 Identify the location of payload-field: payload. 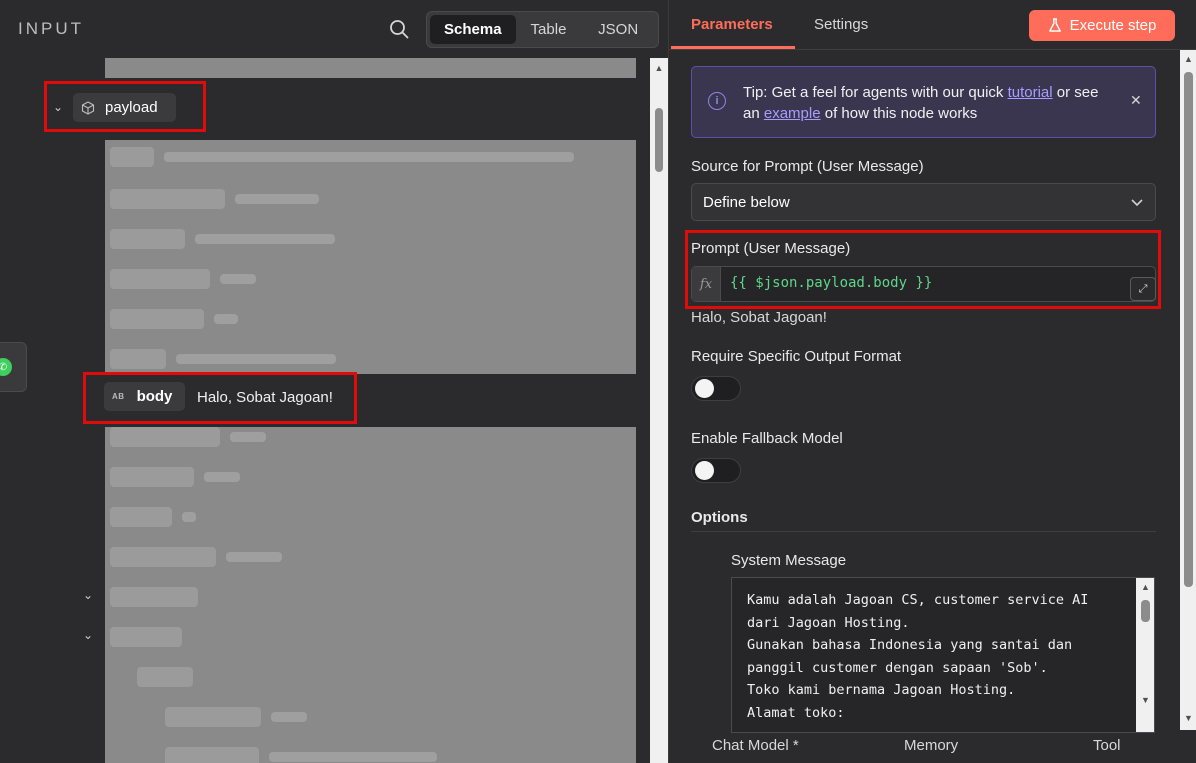
(124, 107).